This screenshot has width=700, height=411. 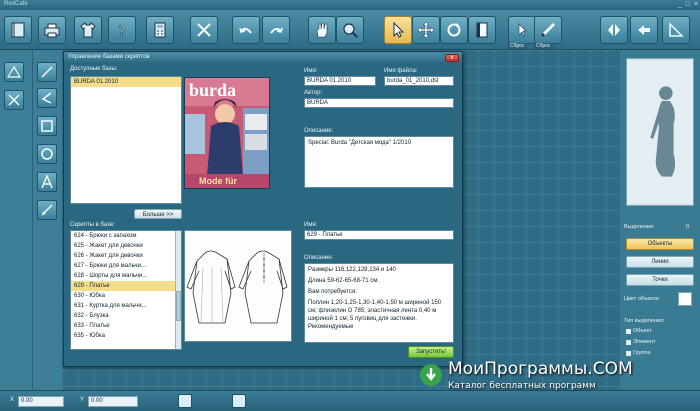 I want to click on script-name-label: Имя:, so click(x=311, y=225).